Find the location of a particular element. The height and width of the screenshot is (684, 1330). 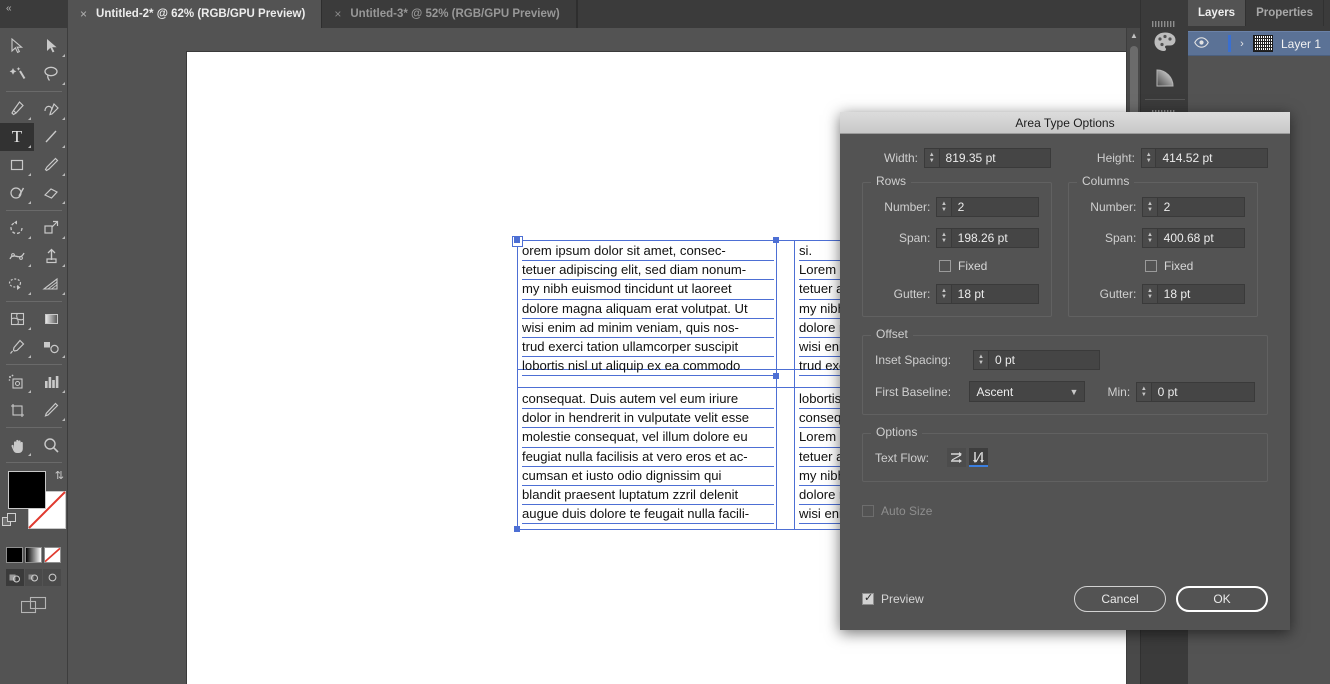

scale-tool is located at coordinates (51, 228).